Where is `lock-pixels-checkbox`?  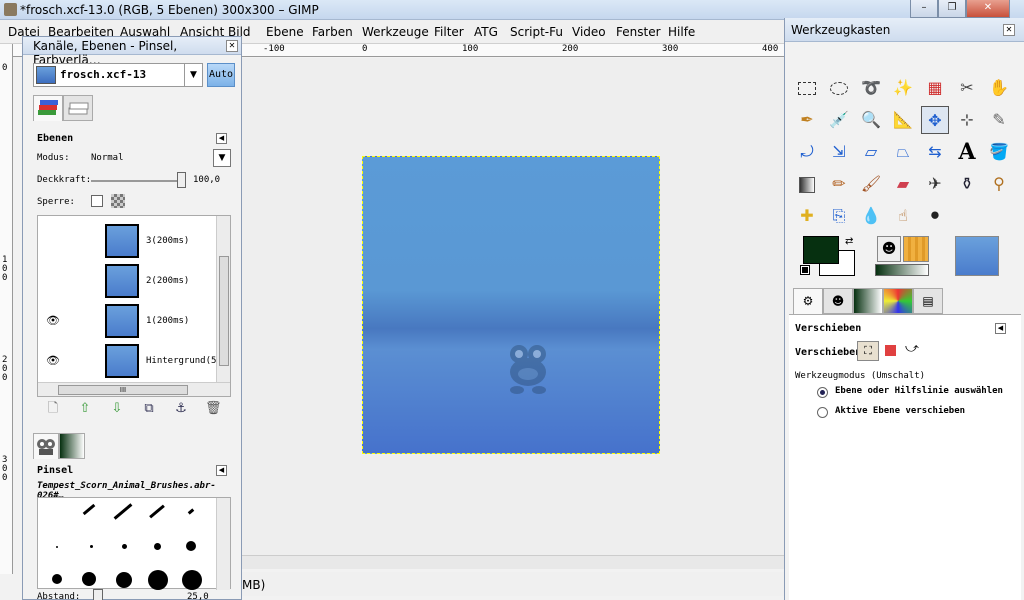 lock-pixels-checkbox is located at coordinates (97, 201).